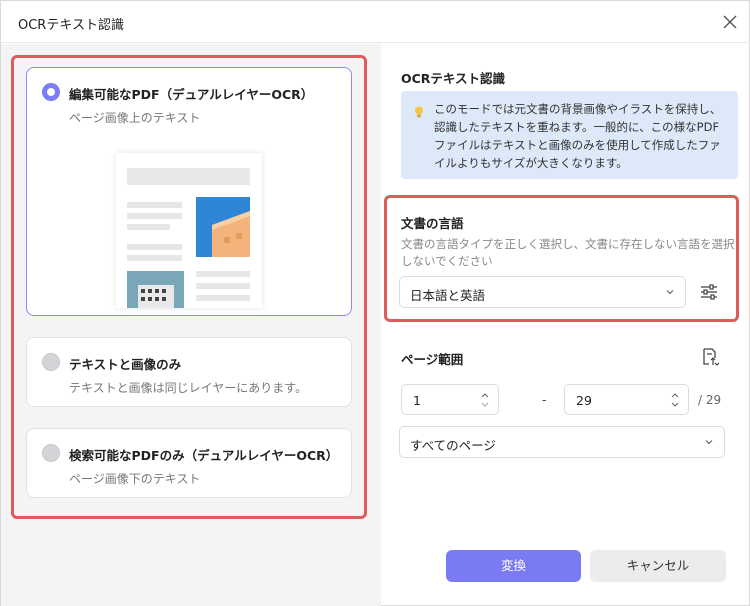 Image resolution: width=750 pixels, height=606 pixels. Describe the element at coordinates (584, 400) in the screenshot. I see `page-to-value: 29` at that location.